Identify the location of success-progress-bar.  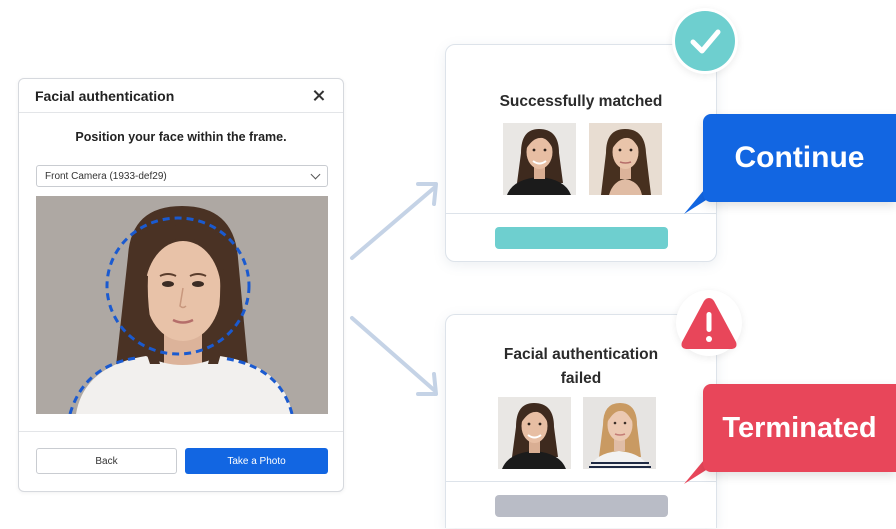
(581, 238).